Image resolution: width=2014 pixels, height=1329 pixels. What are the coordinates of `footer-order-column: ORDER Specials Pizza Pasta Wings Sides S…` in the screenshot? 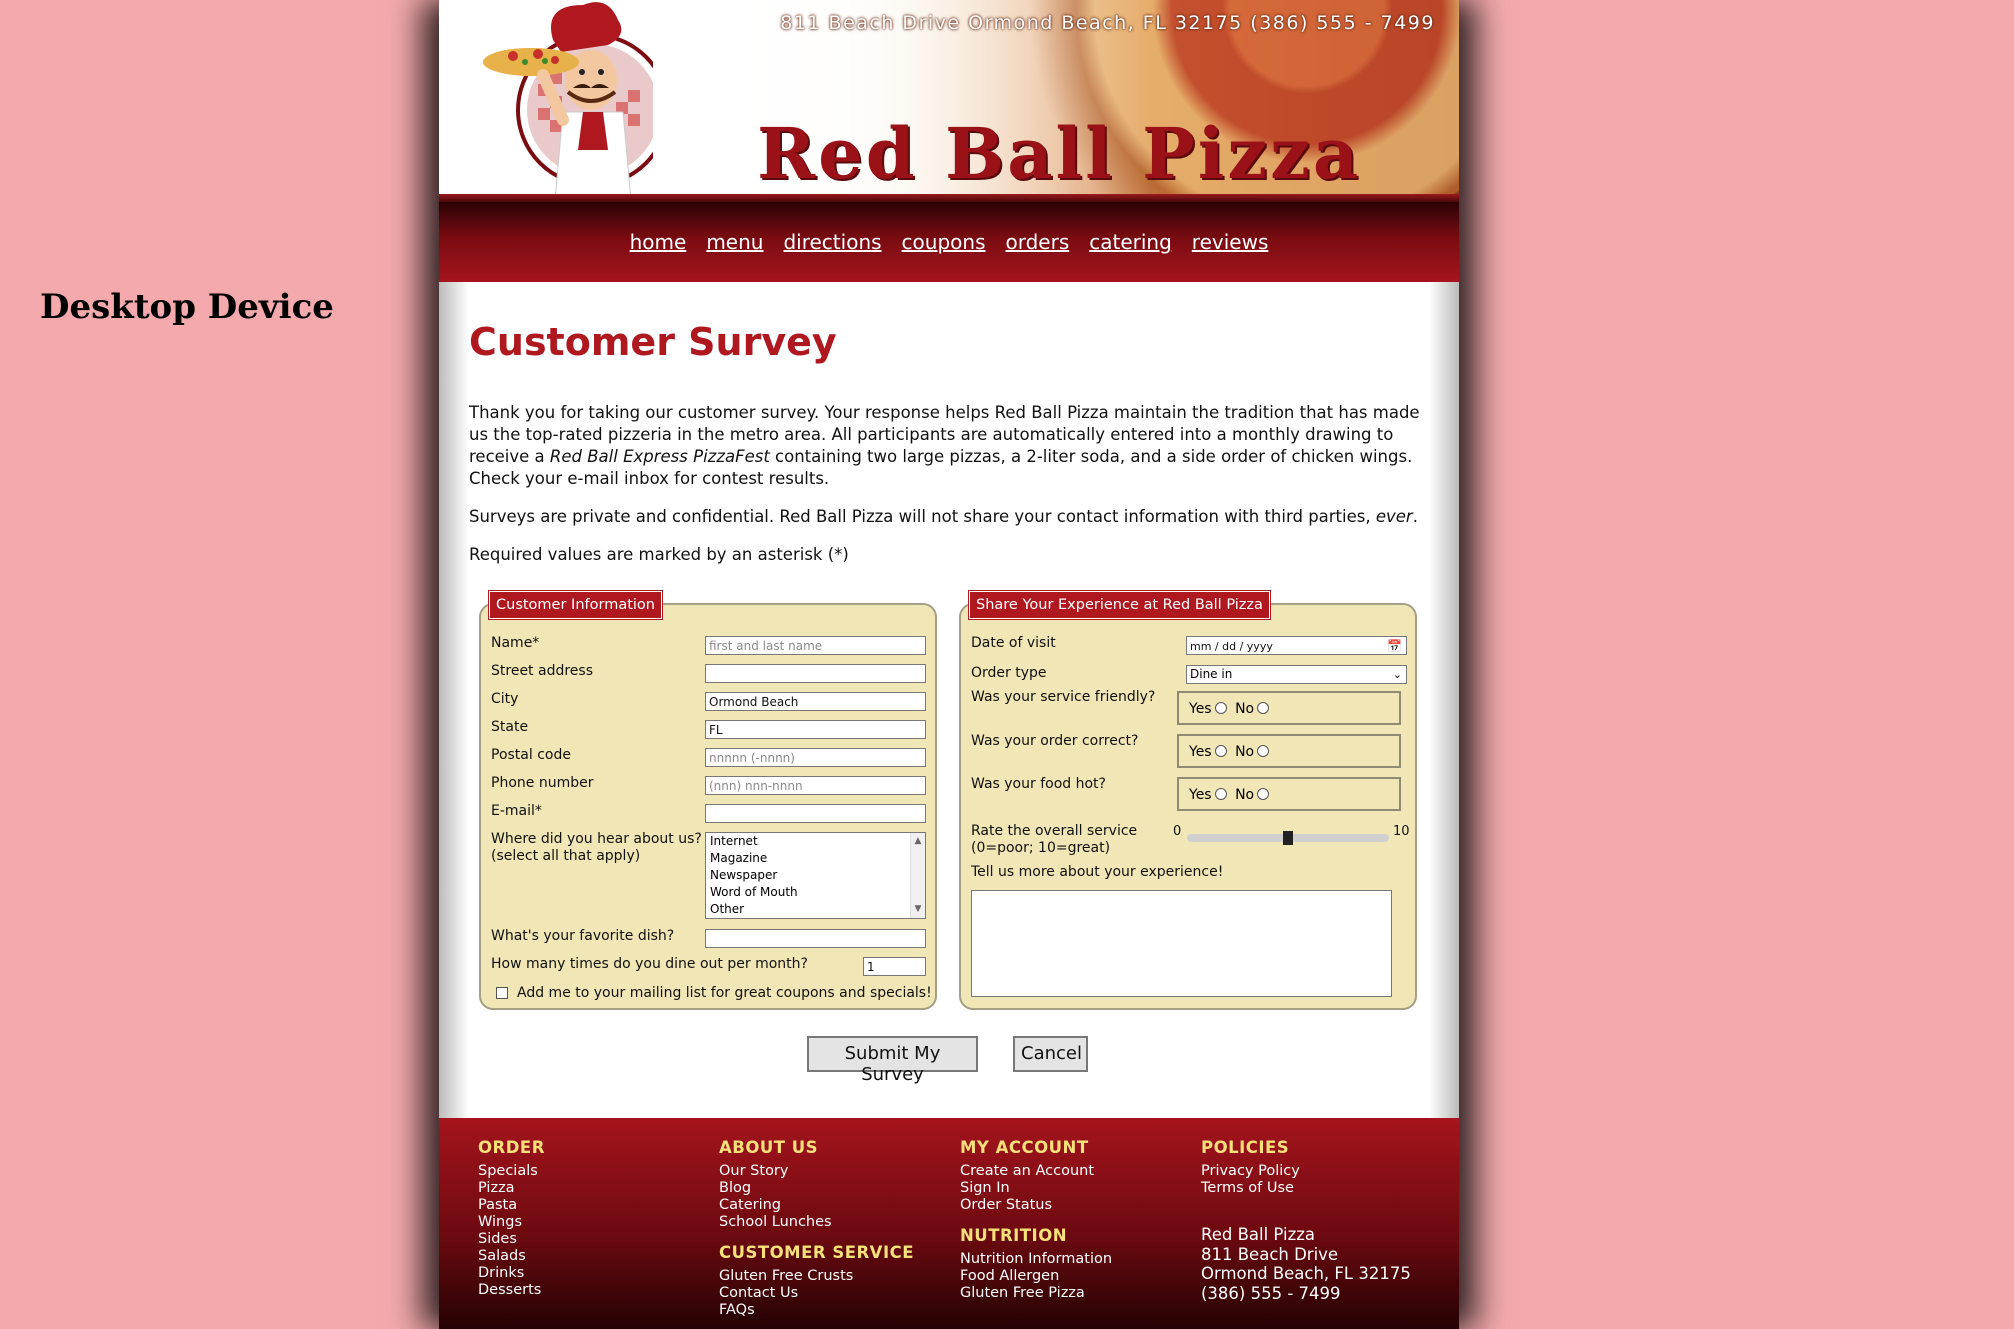 It's located at (588, 1218).